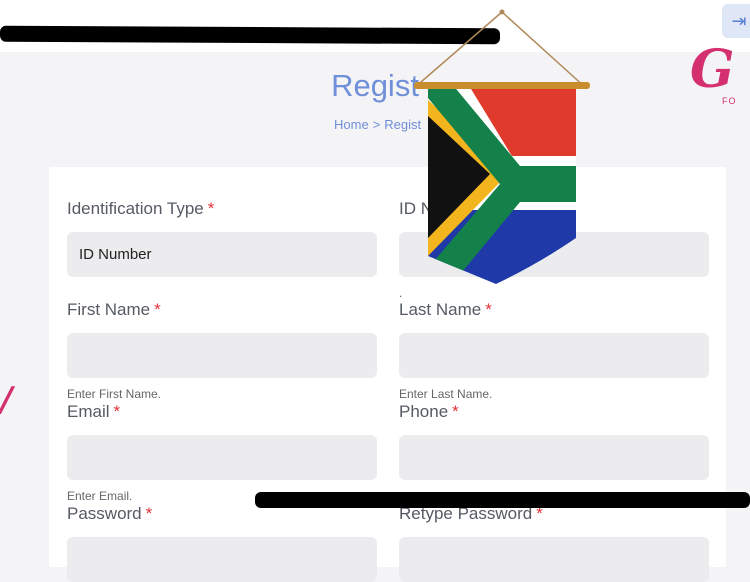 This screenshot has height=582, width=750. I want to click on decorative-brand-mark: /, so click(6, 400).